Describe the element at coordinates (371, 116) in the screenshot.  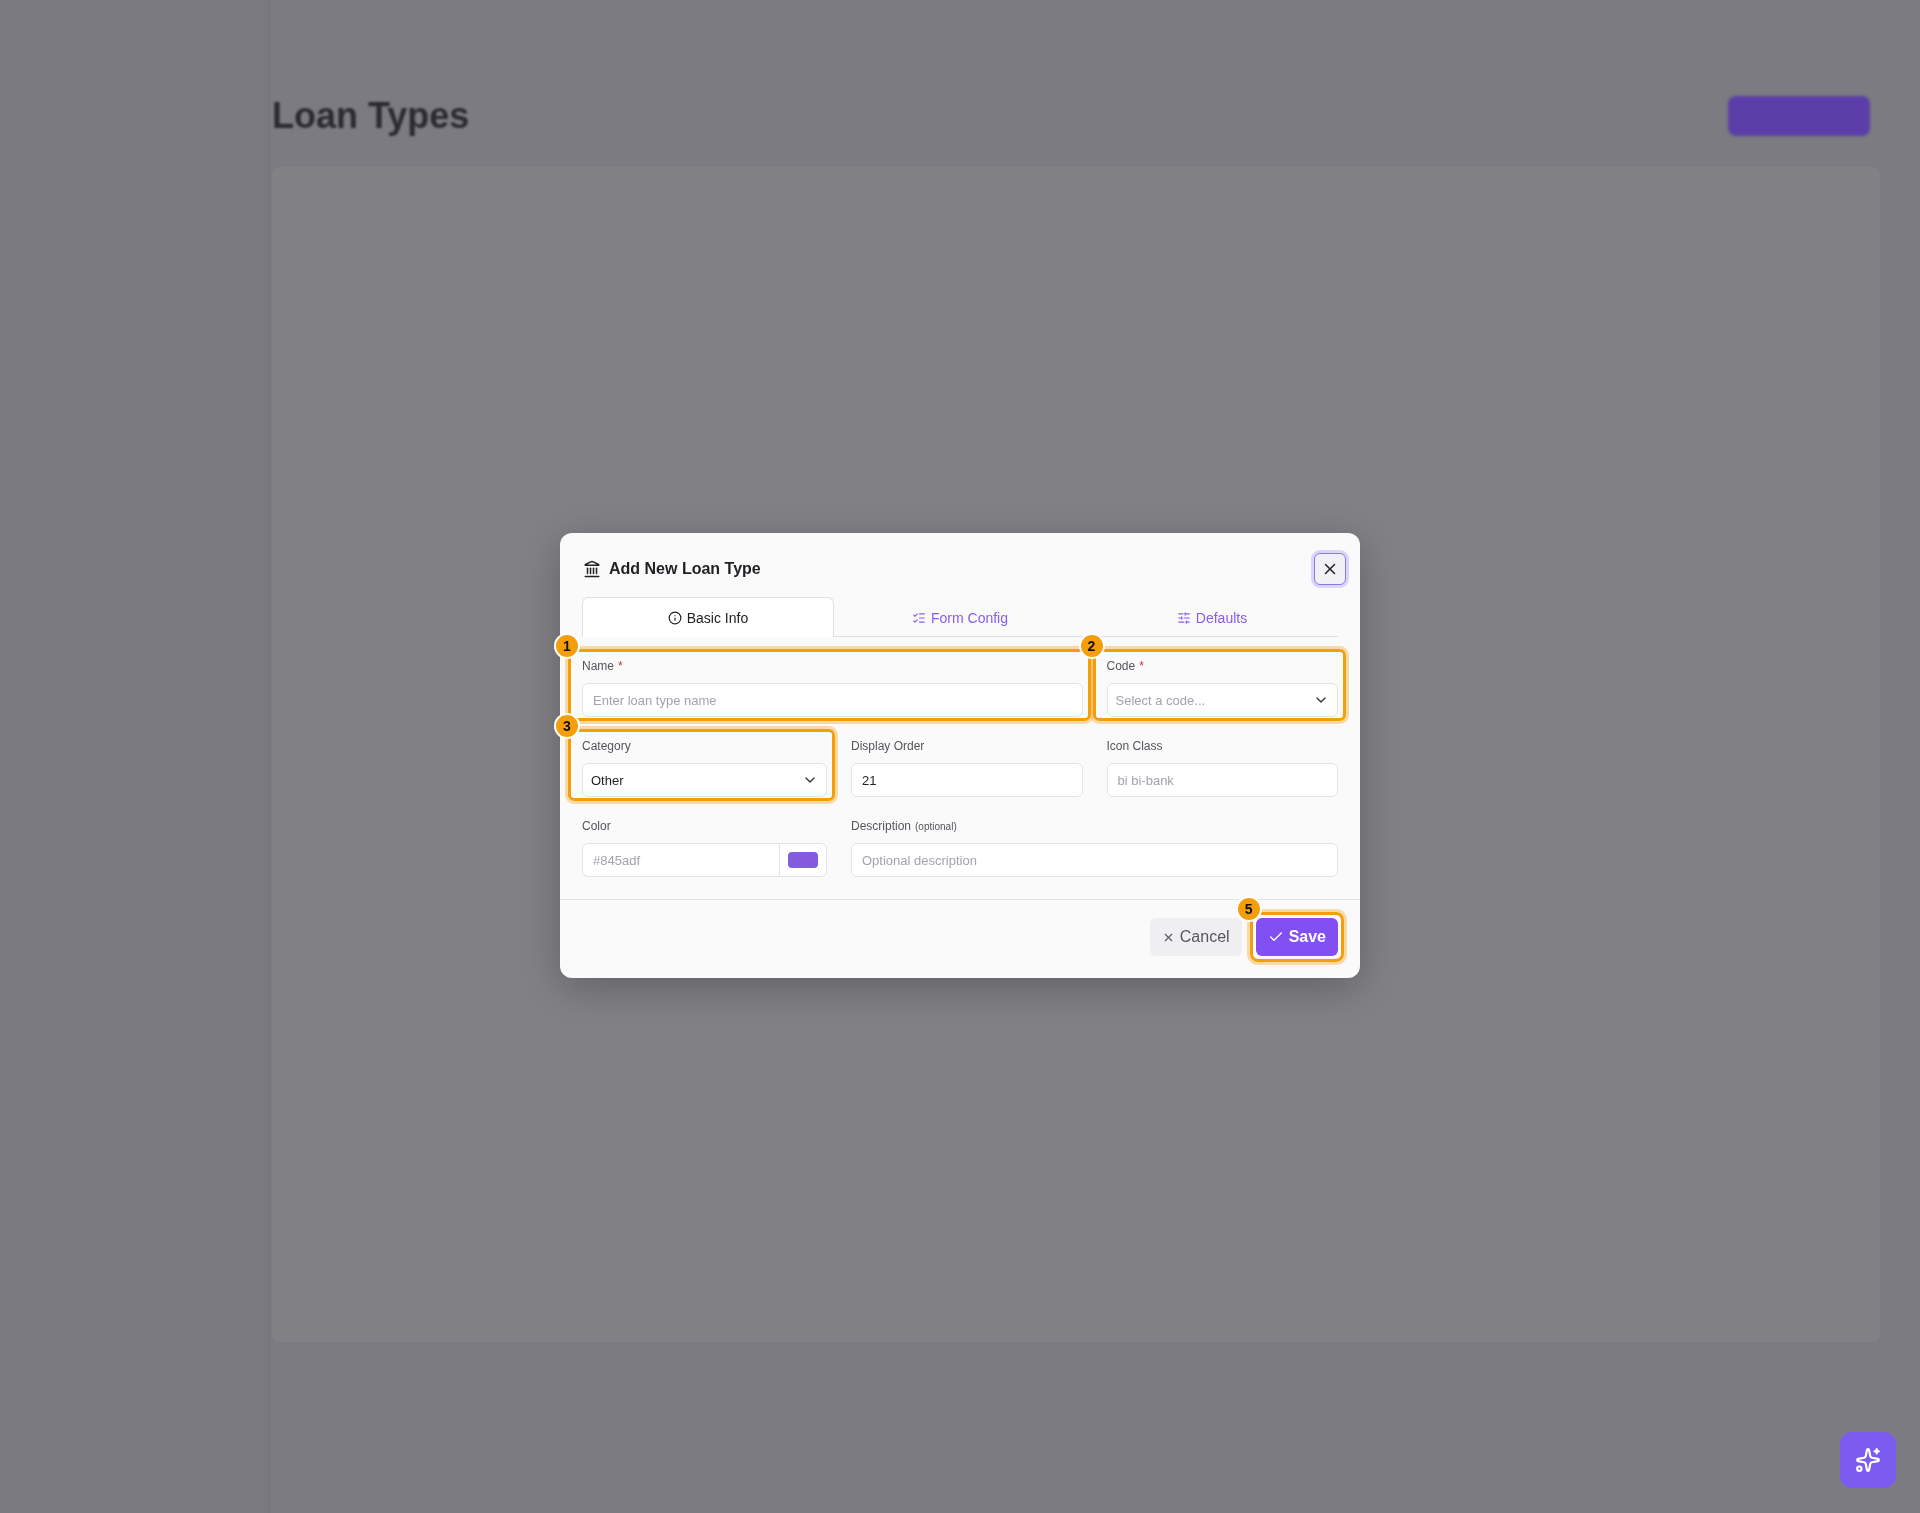
I see `page-title: Loan Types` at that location.